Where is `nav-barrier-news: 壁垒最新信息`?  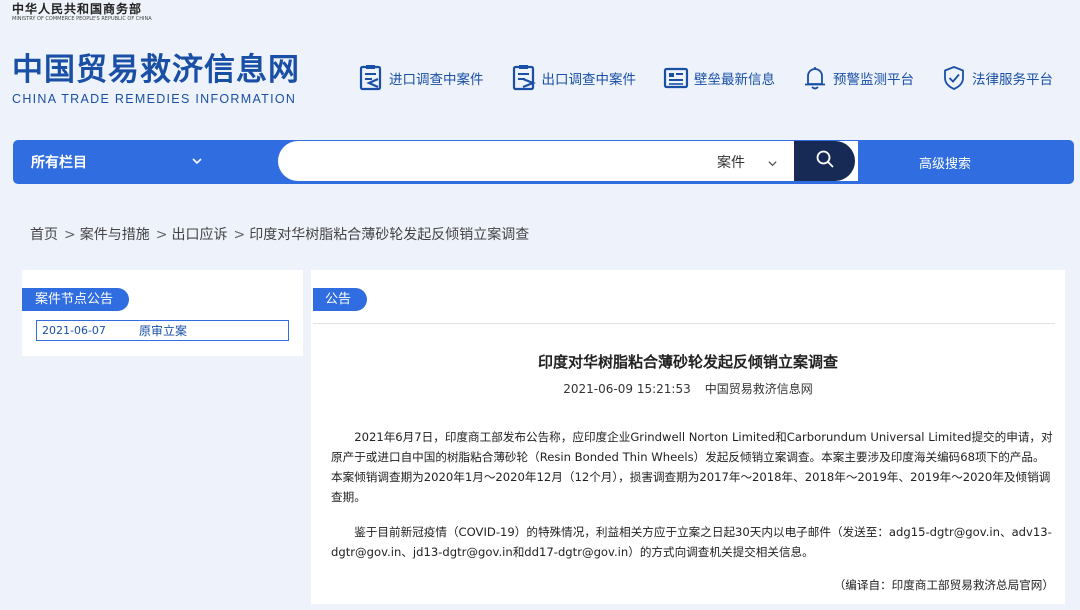
nav-barrier-news: 壁垒最新信息 is located at coordinates (719, 78).